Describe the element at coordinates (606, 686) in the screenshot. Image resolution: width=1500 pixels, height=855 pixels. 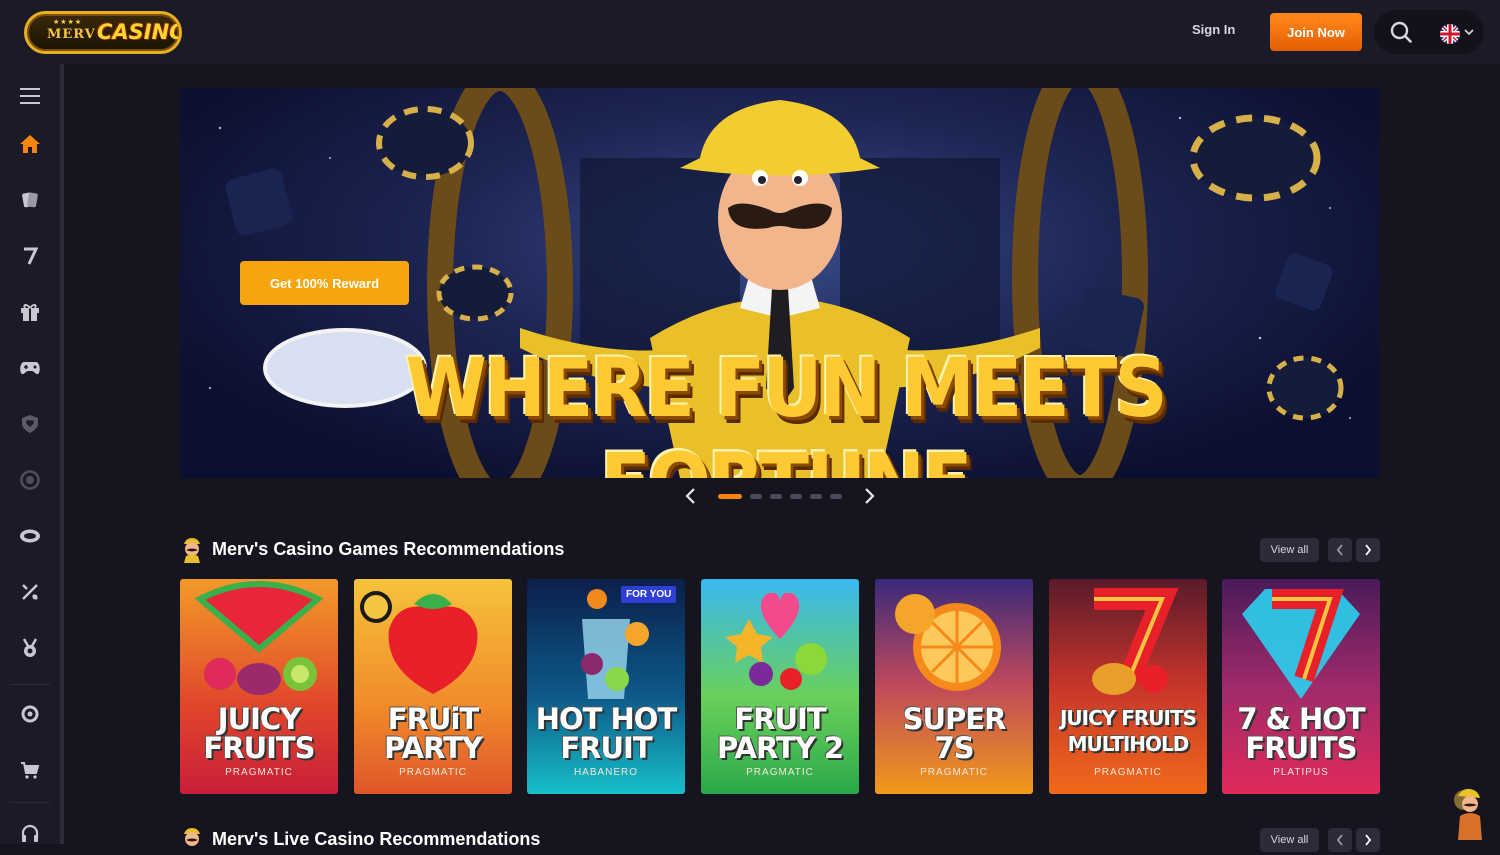
I see `game-card: FOR YOU HOT HOT FRUIT HABANERO` at that location.